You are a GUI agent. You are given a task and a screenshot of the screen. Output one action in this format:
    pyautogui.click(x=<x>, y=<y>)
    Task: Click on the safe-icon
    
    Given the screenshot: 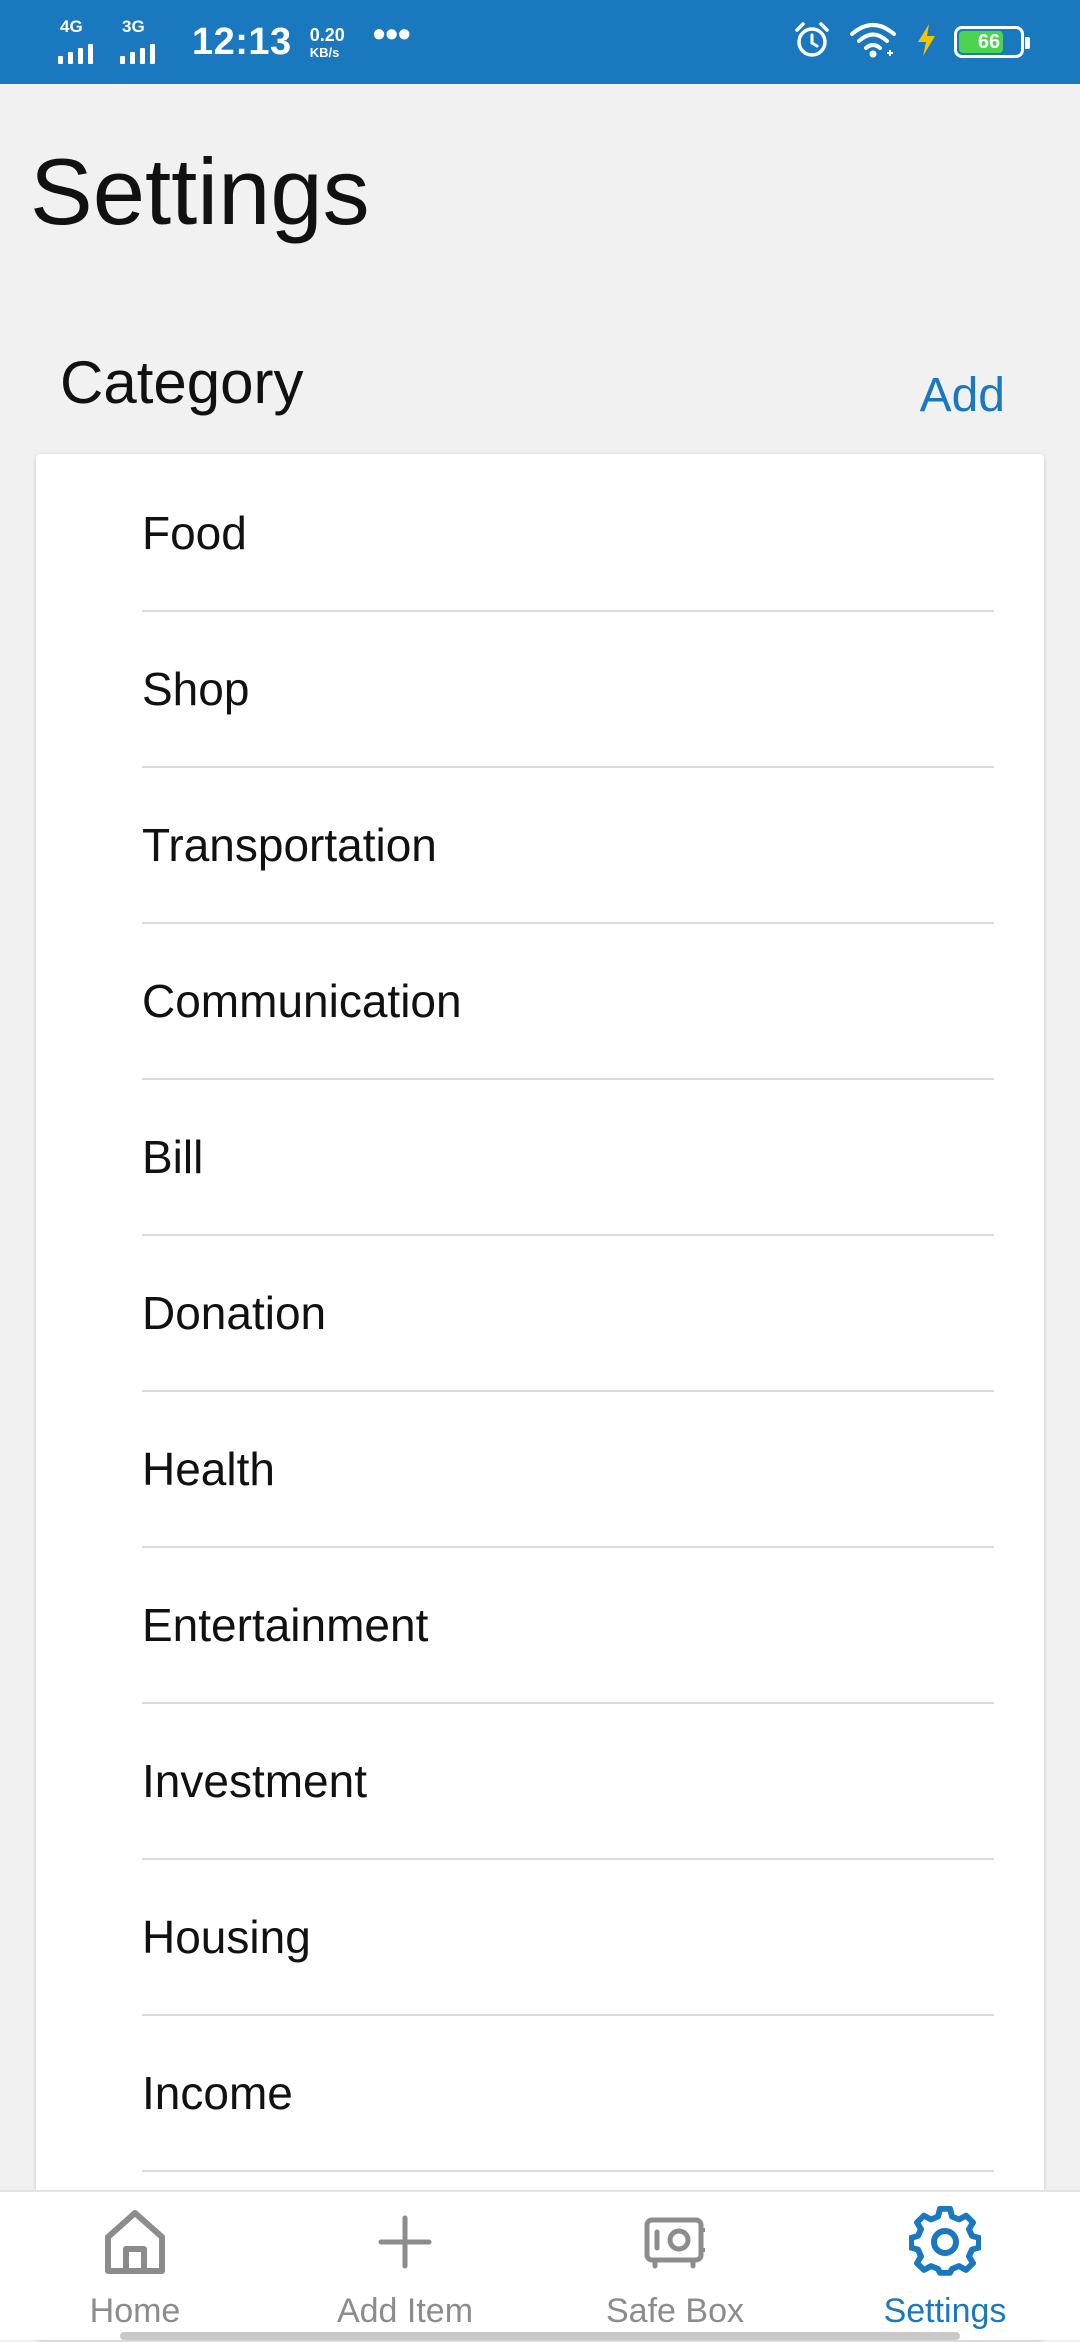 What is the action you would take?
    pyautogui.click(x=675, y=2242)
    